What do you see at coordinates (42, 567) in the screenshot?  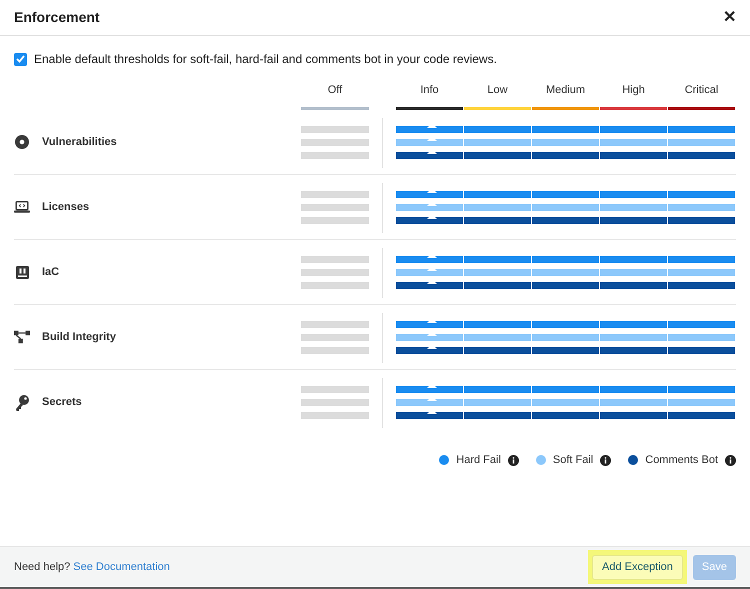 I see `help-text: Need help?` at bounding box center [42, 567].